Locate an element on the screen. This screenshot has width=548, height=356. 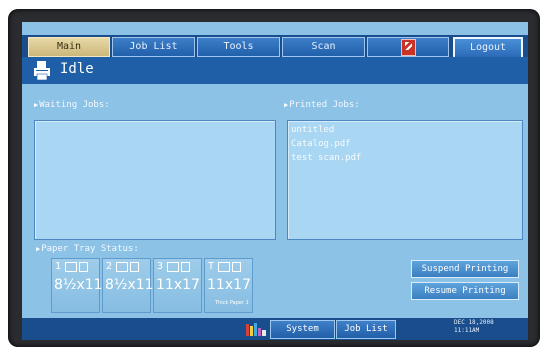
clock: DEC 18,2008 11:11AM is located at coordinates (474, 327).